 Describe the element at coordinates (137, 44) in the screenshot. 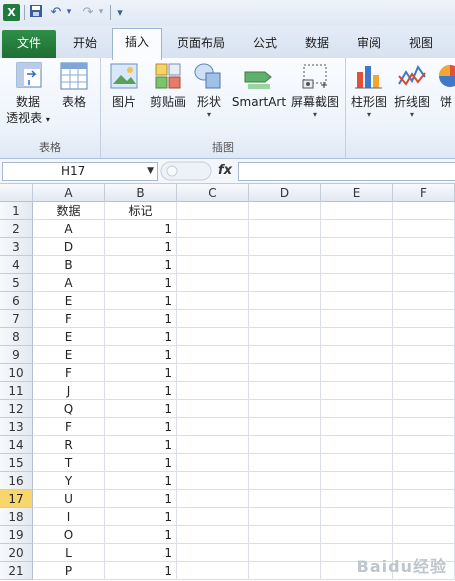

I see `tab-insert: 插入` at that location.